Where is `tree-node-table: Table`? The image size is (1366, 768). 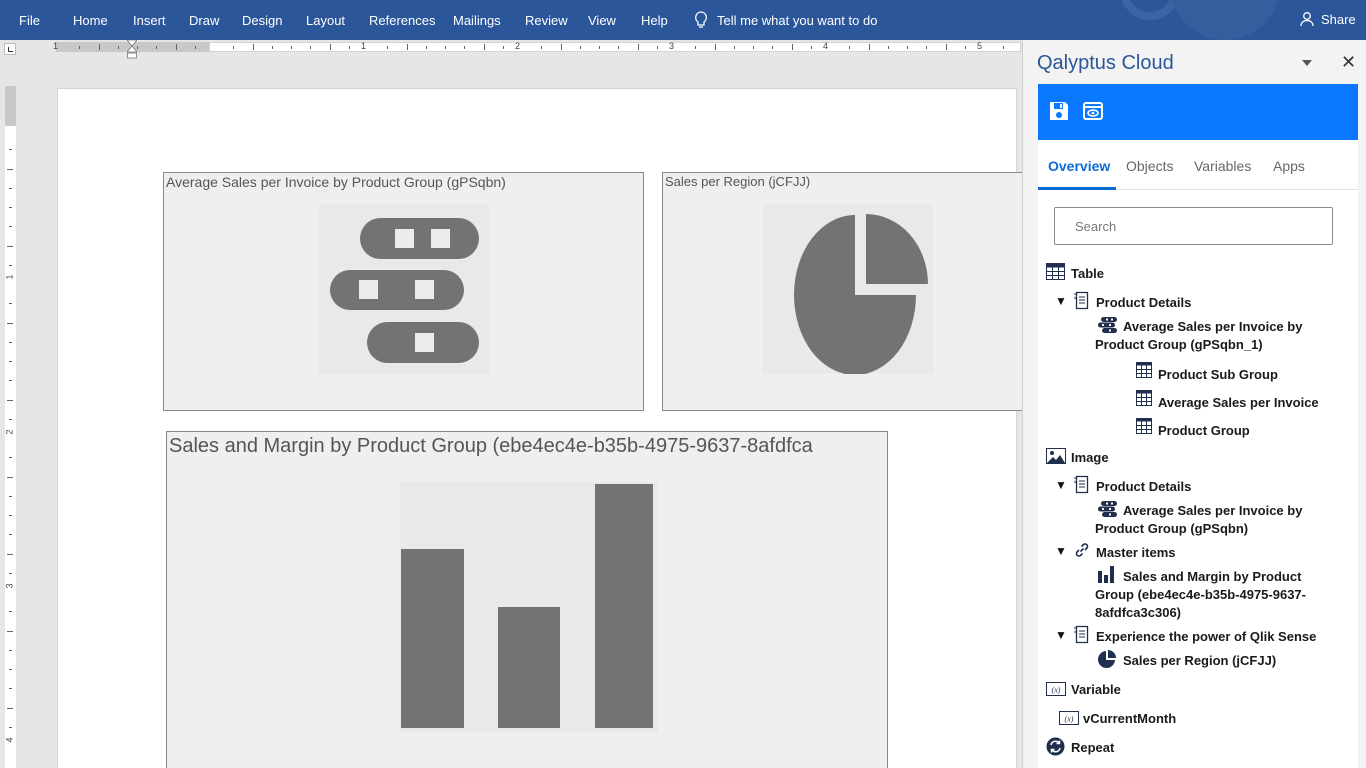 tree-node-table: Table is located at coordinates (1087, 274).